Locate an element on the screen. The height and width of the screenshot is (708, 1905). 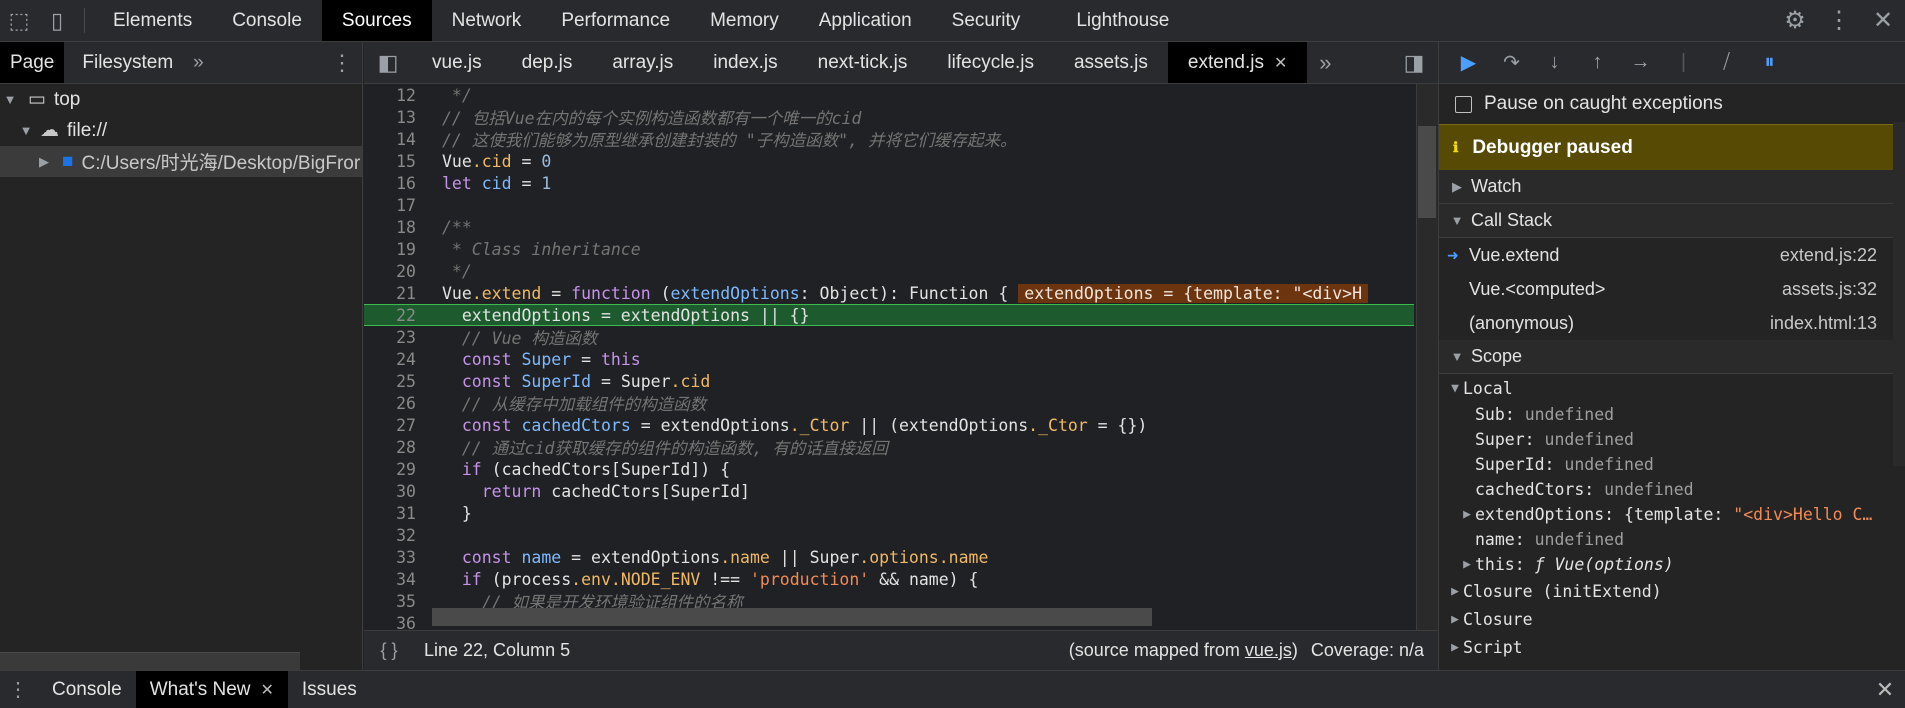
tab-application: Application is located at coordinates (865, 20).